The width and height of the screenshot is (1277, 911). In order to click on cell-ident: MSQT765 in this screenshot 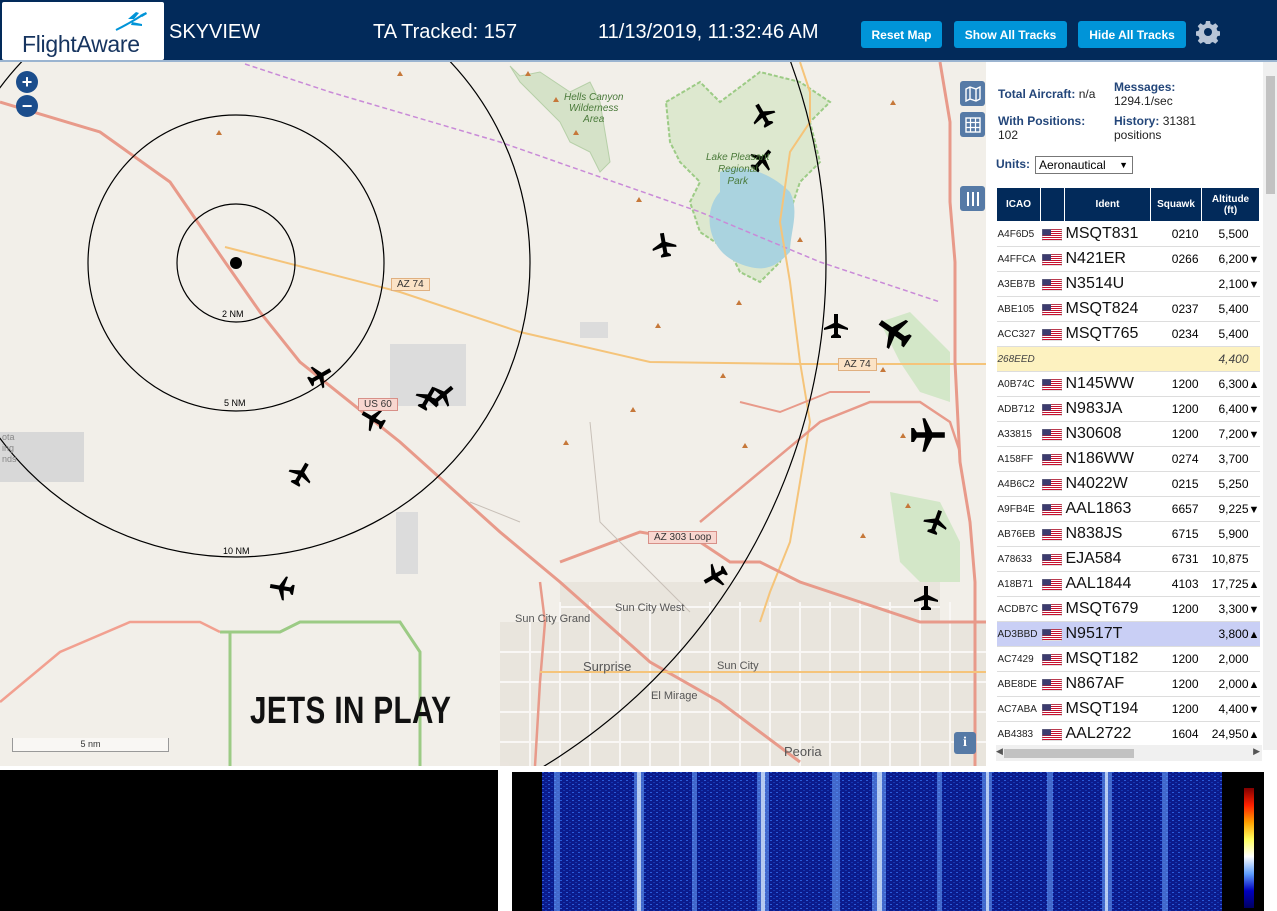, I will do `click(1107, 334)`.